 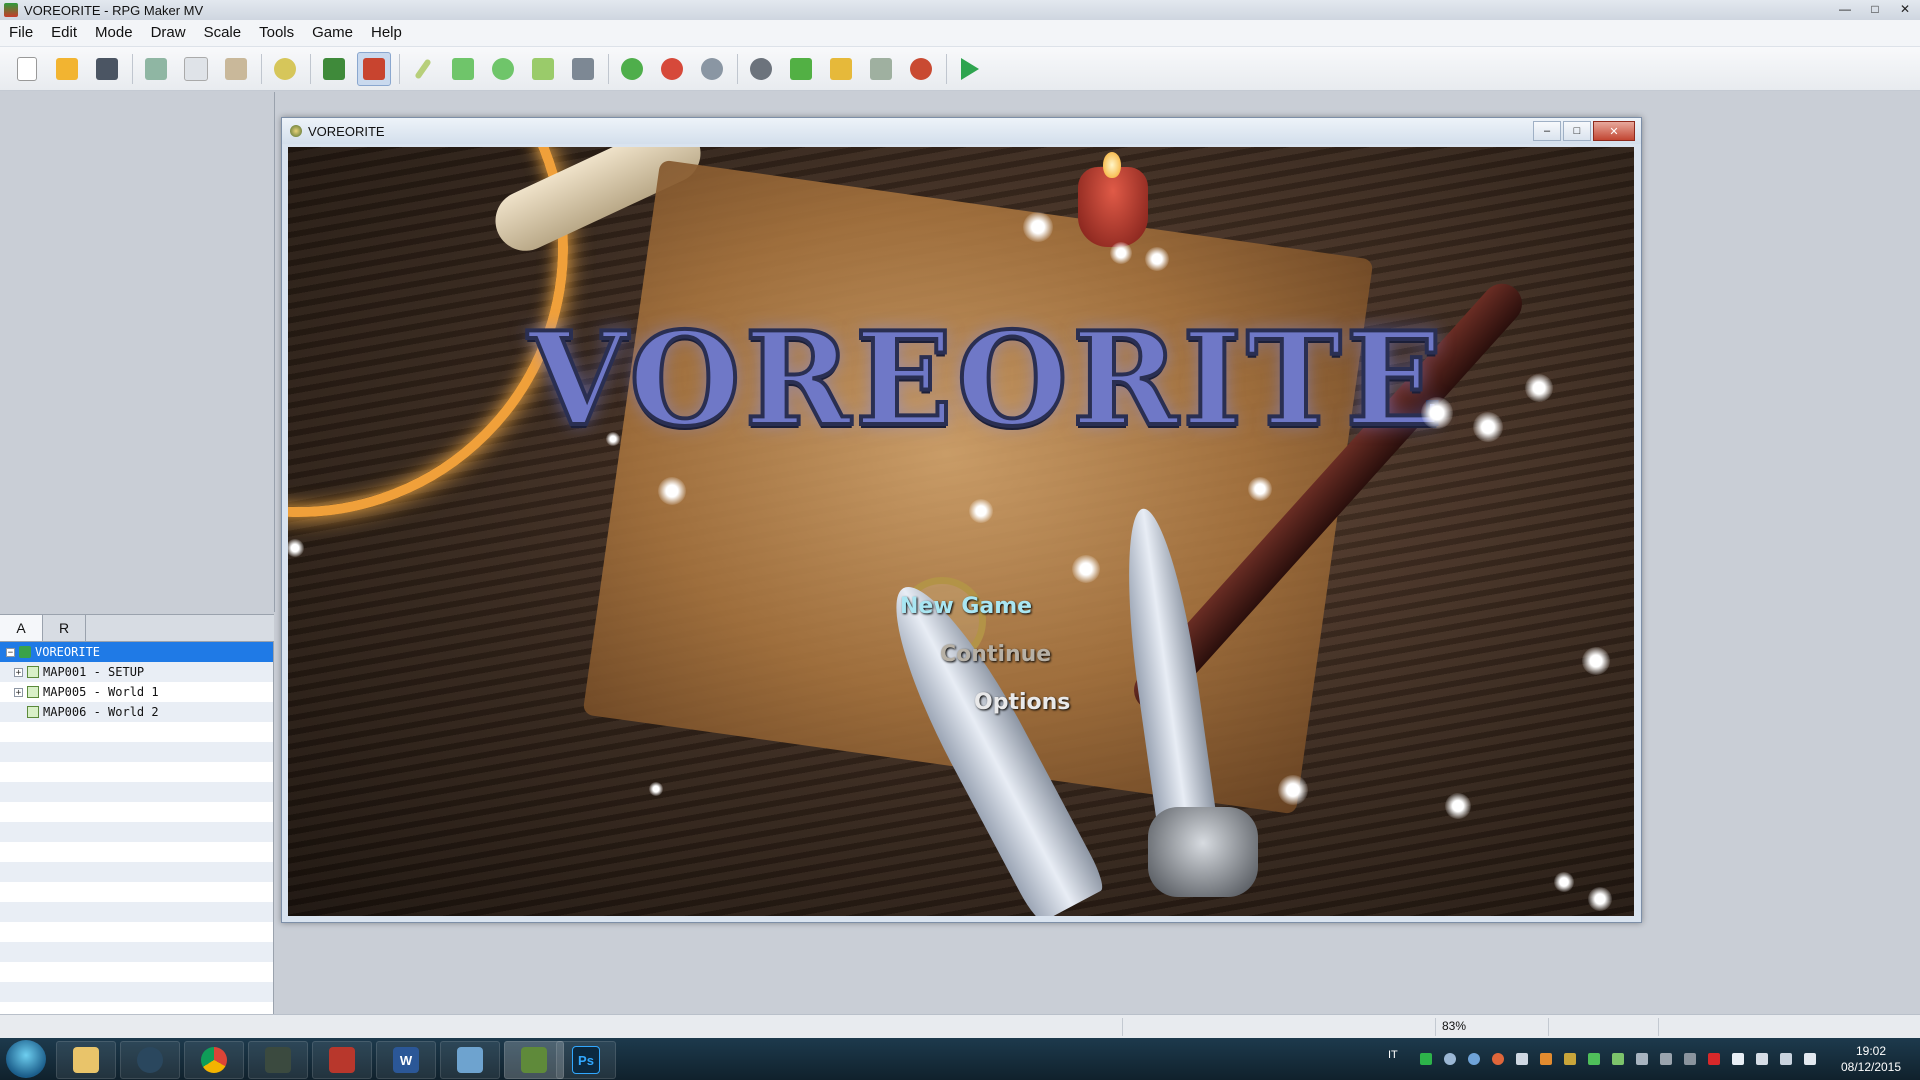 What do you see at coordinates (672, 69) in the screenshot?
I see `zoom-out-button` at bounding box center [672, 69].